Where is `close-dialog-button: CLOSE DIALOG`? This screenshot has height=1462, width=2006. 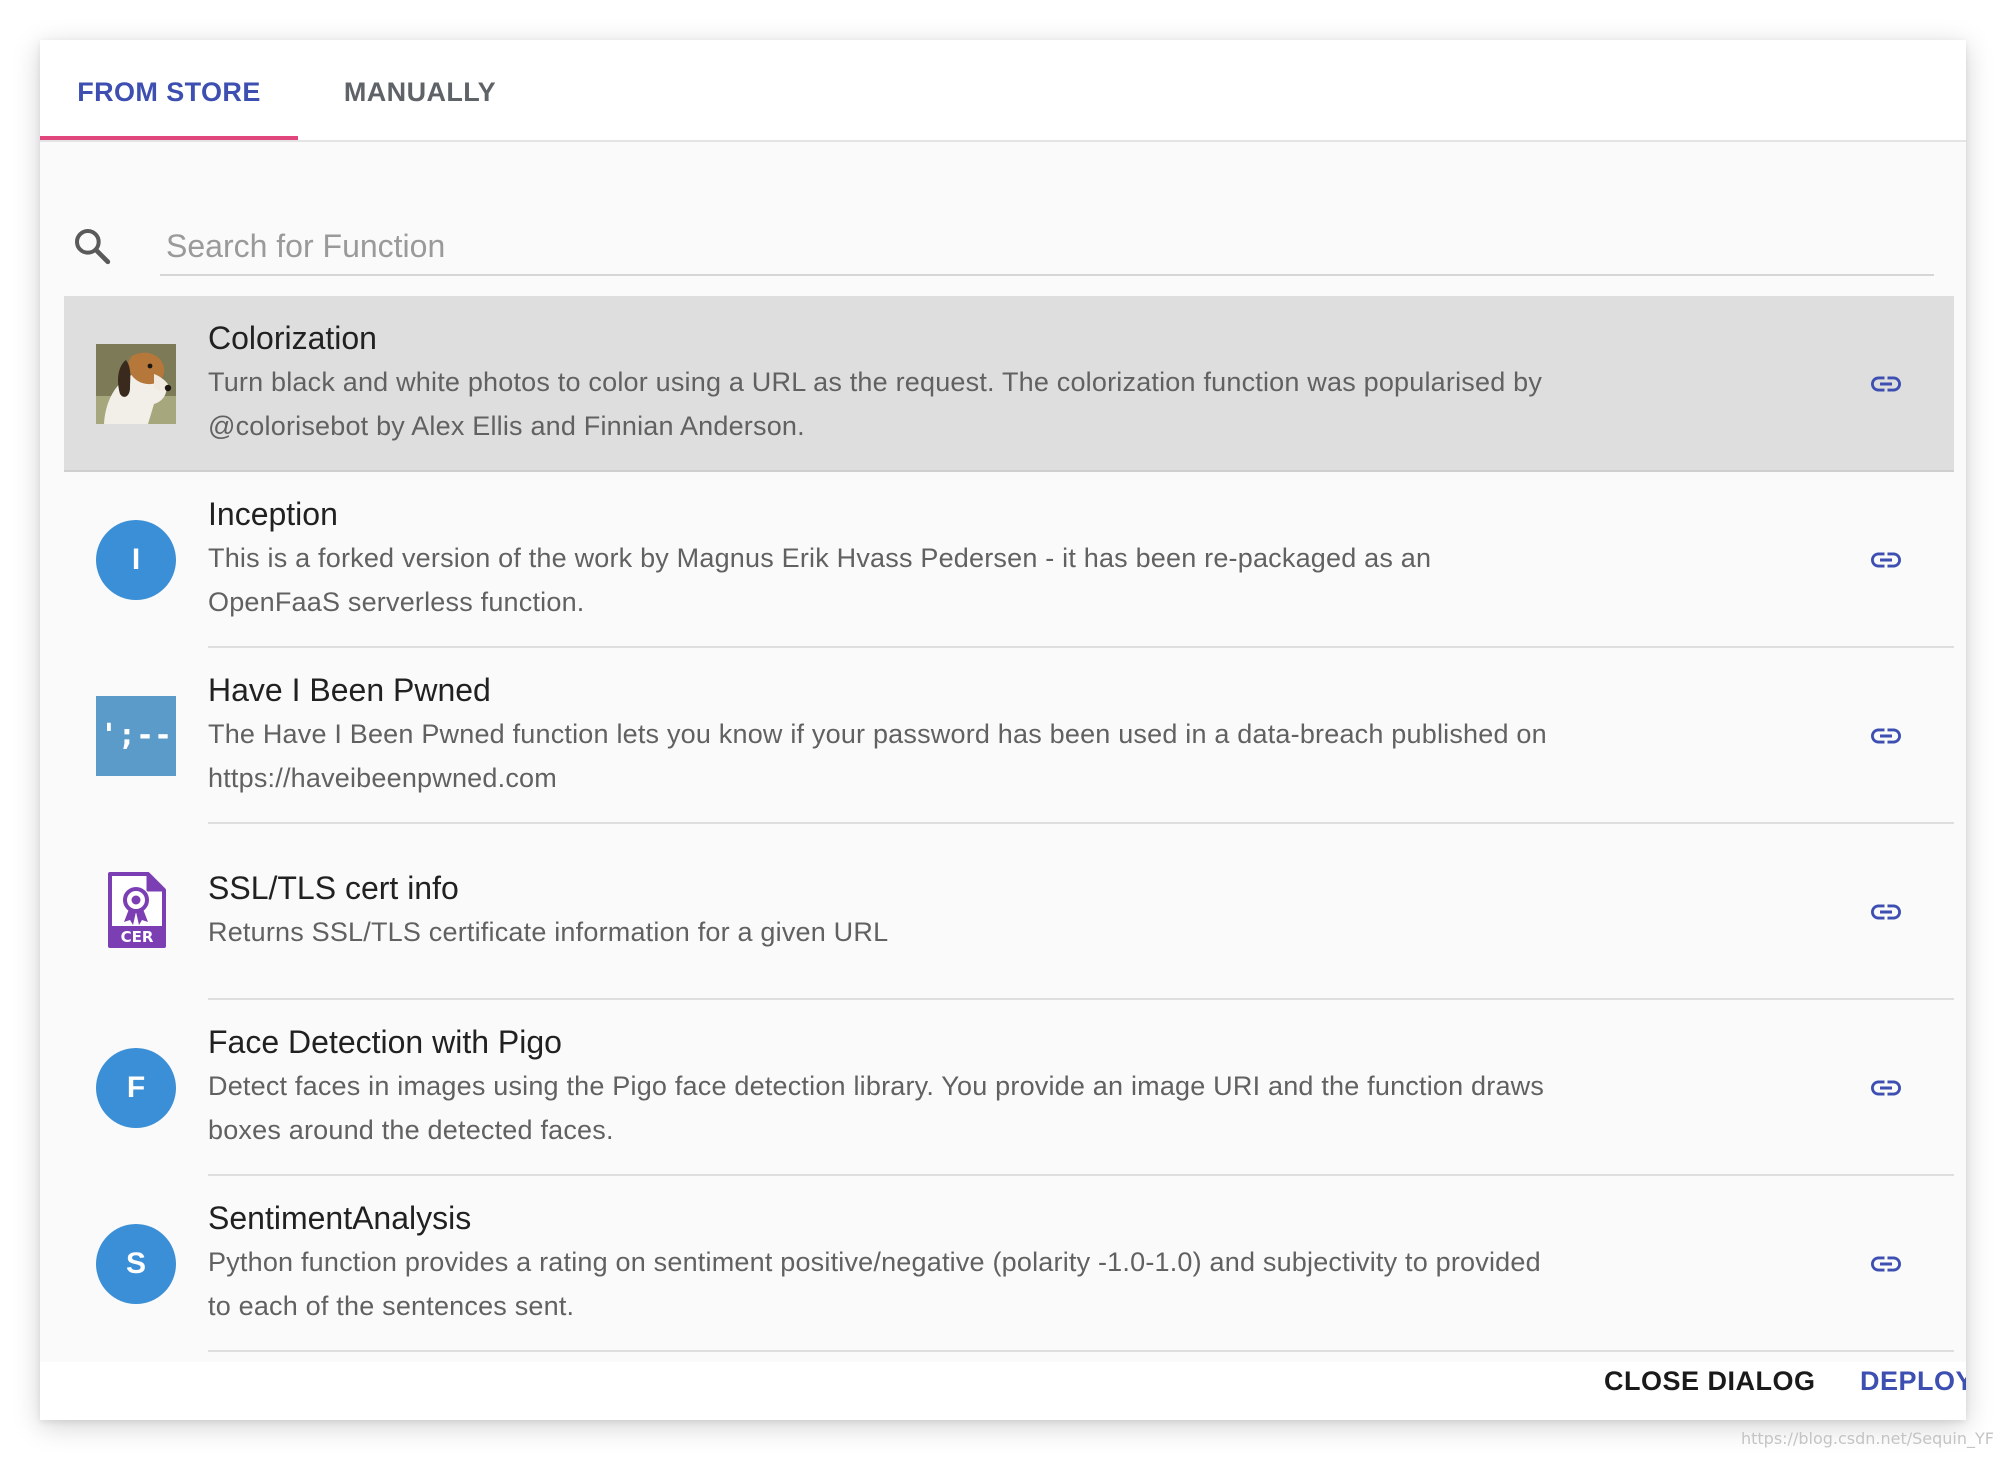
close-dialog-button: CLOSE DIALOG is located at coordinates (1710, 1381).